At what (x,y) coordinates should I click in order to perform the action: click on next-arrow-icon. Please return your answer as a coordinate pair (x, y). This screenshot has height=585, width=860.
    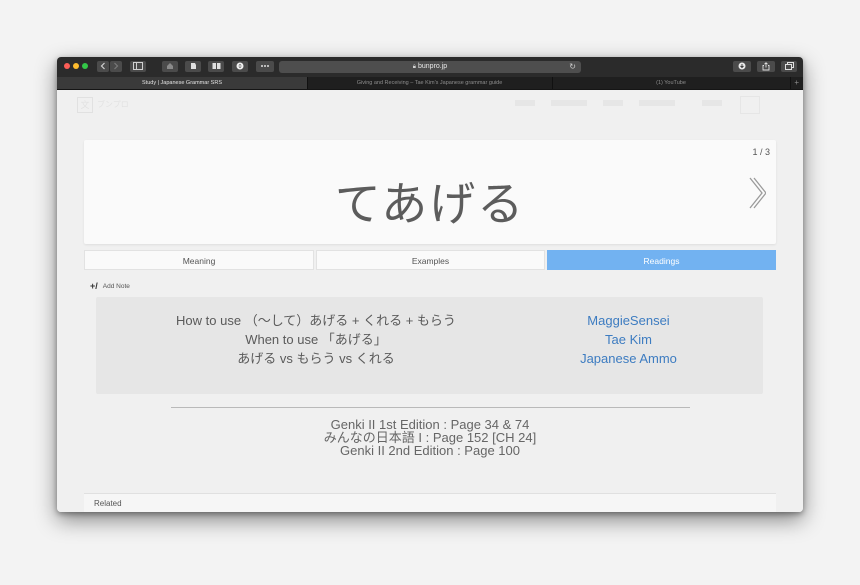
    Looking at the image, I should click on (757, 193).